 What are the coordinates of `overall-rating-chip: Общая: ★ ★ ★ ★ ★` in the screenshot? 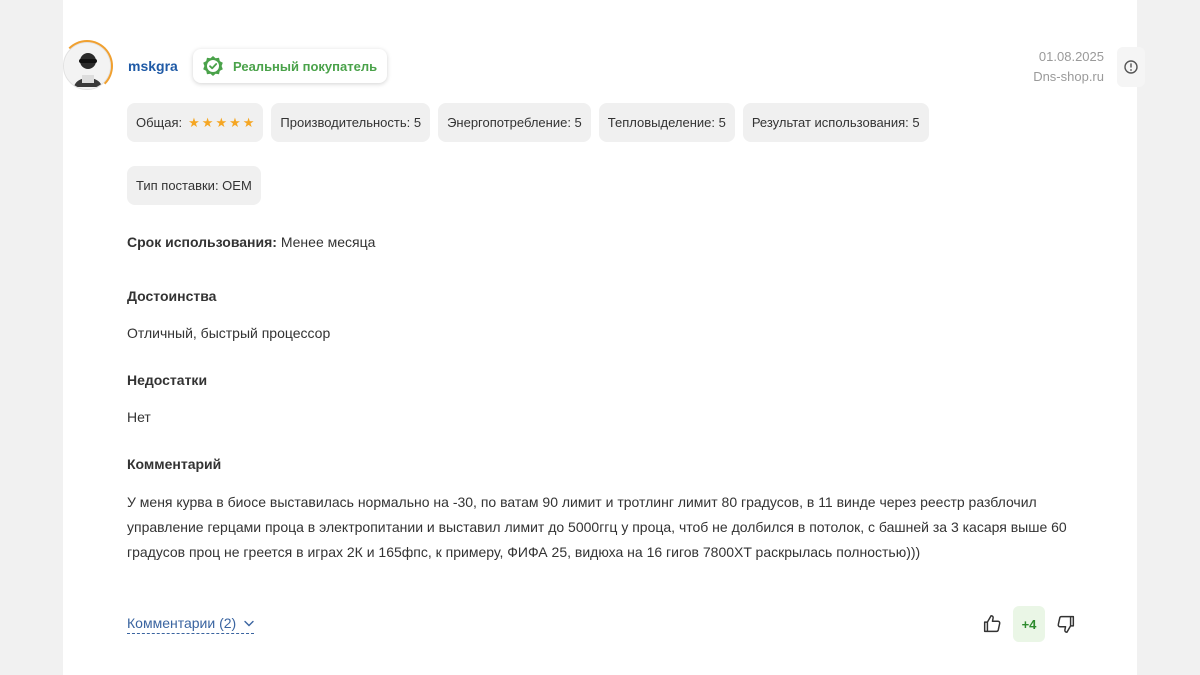 It's located at (195, 122).